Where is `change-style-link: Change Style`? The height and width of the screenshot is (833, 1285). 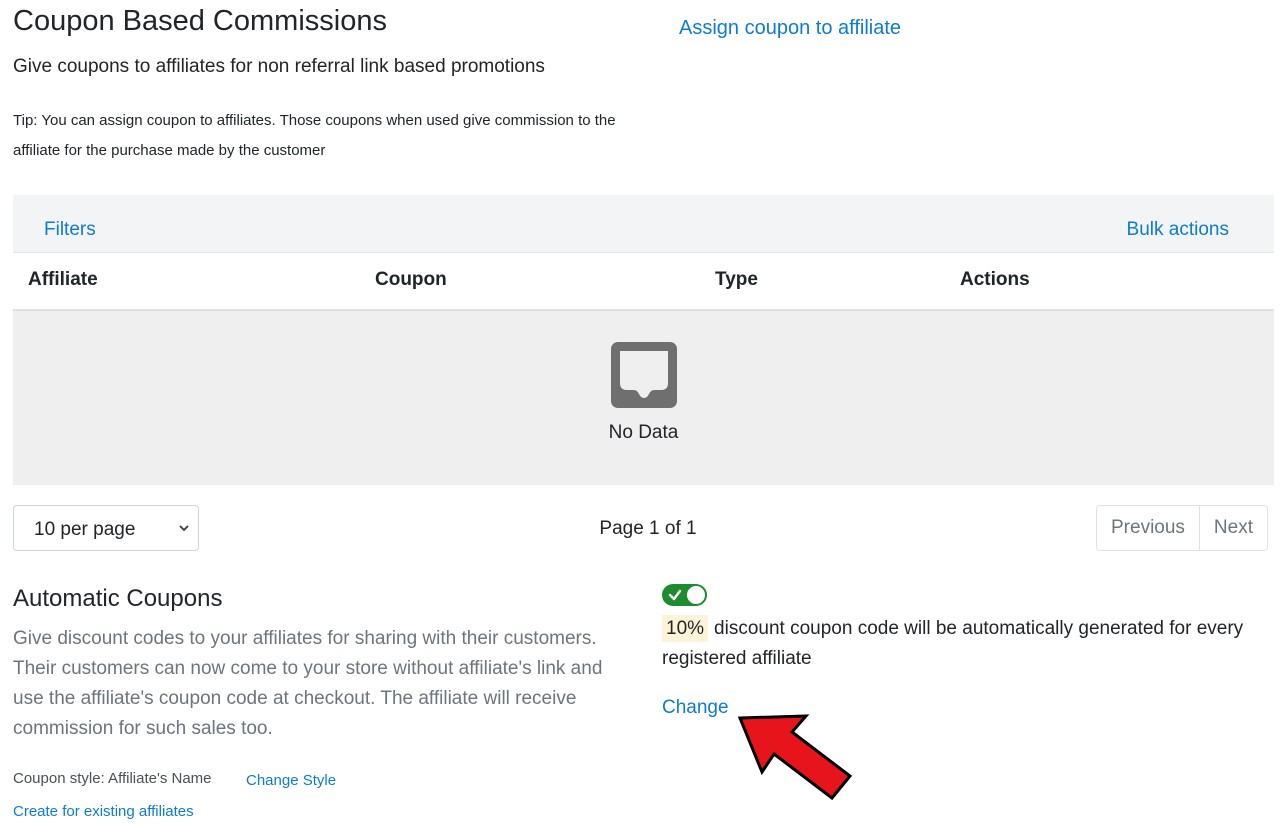
change-style-link: Change Style is located at coordinates (291, 780).